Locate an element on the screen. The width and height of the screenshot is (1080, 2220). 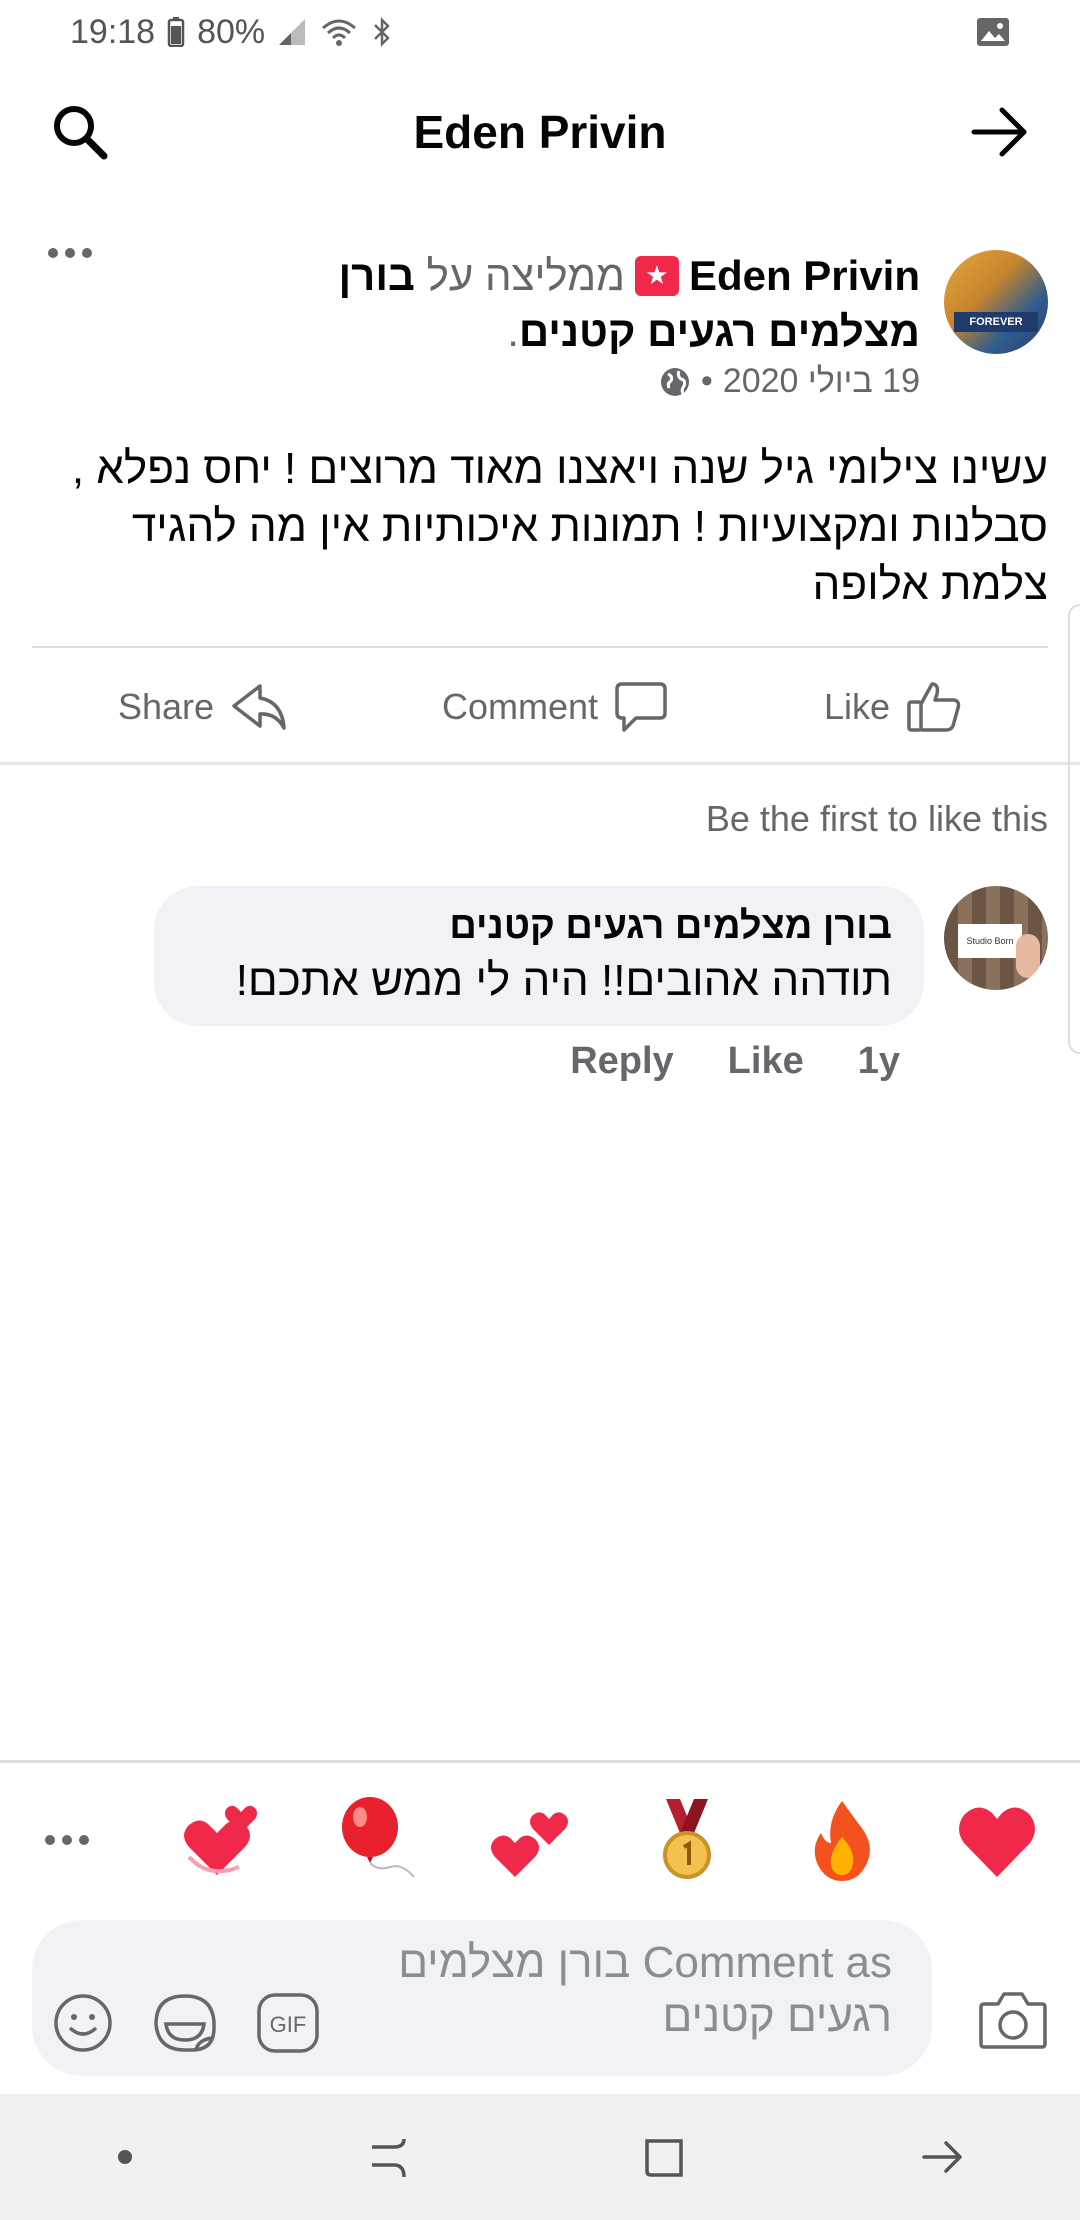
commenter-avatar: Studio Born is located at coordinates (996, 938).